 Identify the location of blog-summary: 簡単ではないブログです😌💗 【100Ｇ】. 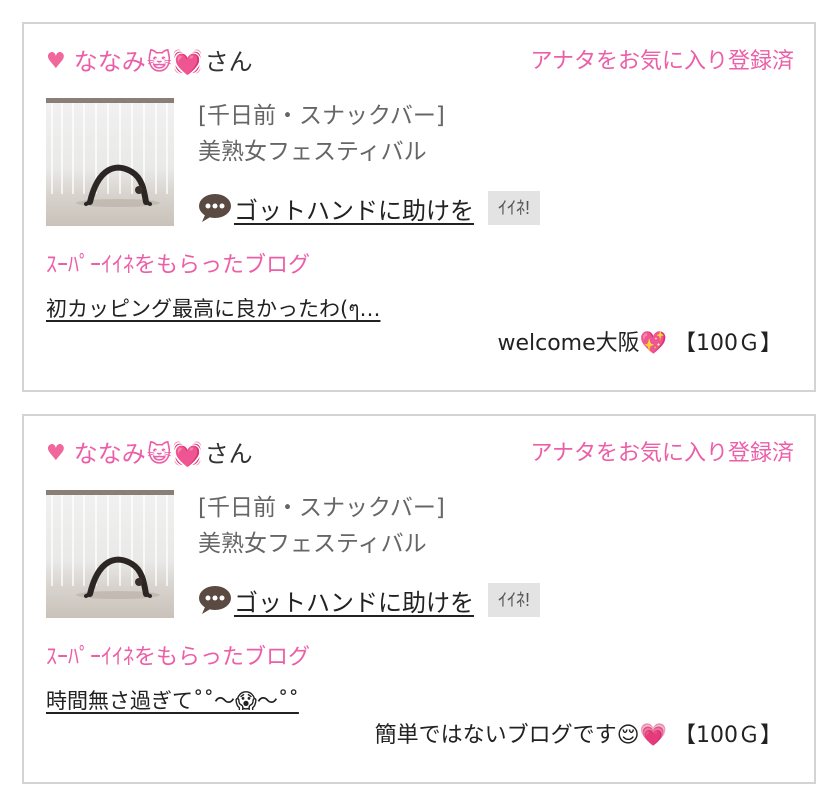
(578, 735).